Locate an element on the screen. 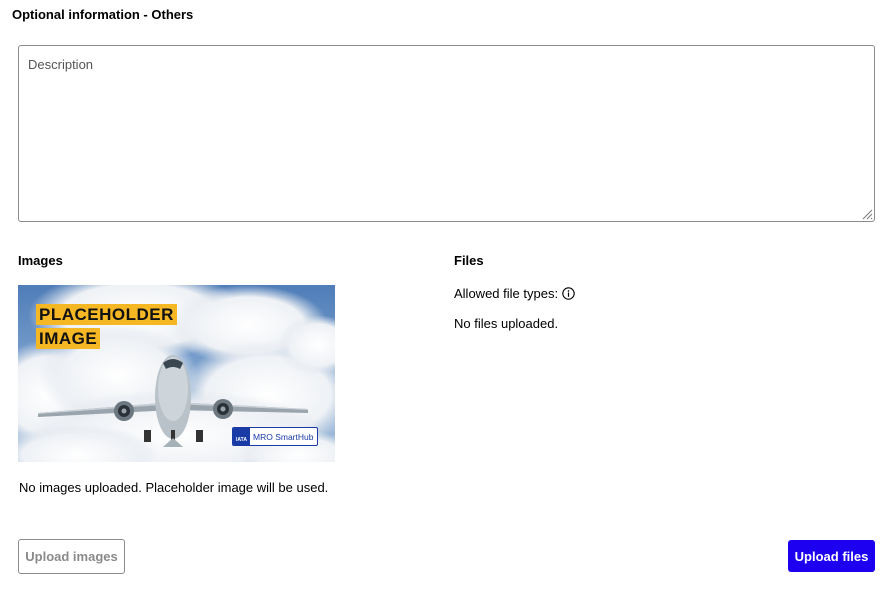 The width and height of the screenshot is (895, 599). logo-text: MRO SmartHub is located at coordinates (283, 436).